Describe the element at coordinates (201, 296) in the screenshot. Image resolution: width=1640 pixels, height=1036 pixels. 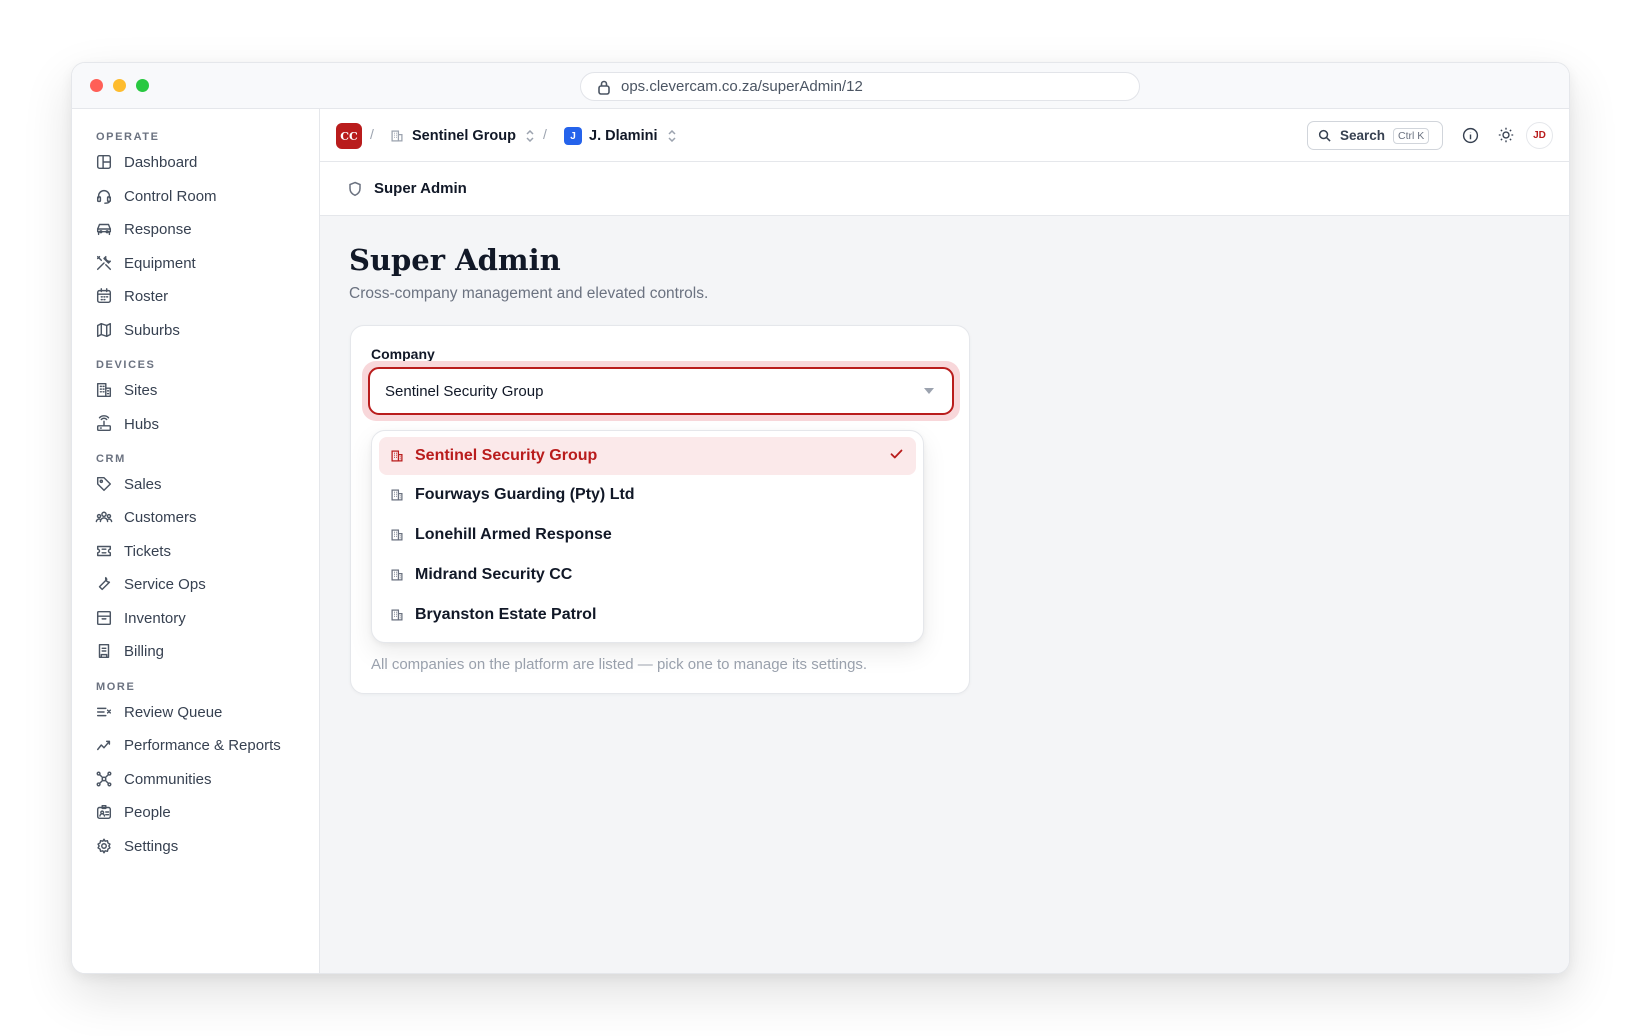
I see `sidebar-item-roster: Roster` at that location.